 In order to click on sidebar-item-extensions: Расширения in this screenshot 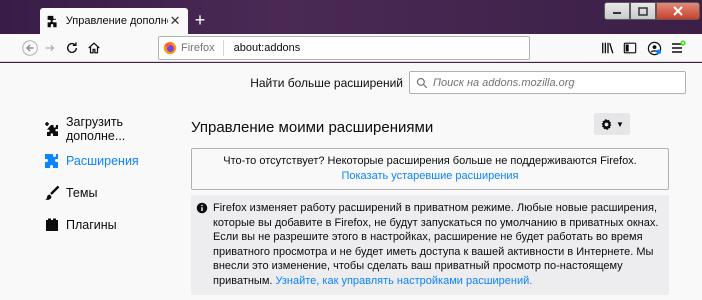, I will do `click(109, 161)`.